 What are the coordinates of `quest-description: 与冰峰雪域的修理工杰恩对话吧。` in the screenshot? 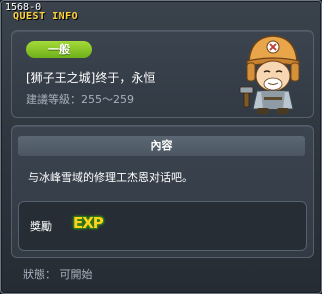 It's located at (110, 177).